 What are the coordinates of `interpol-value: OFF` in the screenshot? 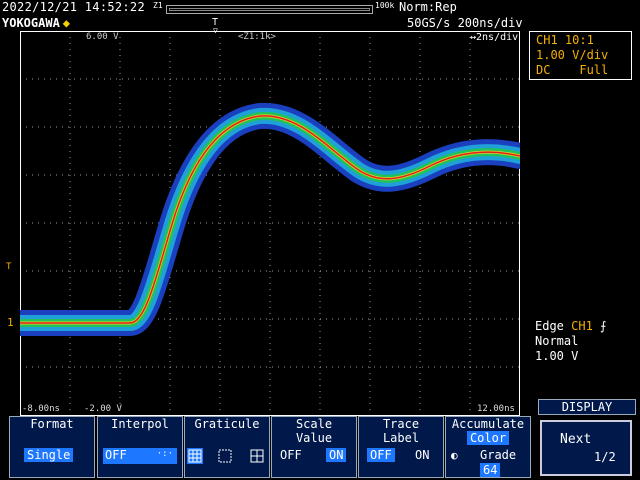 It's located at (116, 455).